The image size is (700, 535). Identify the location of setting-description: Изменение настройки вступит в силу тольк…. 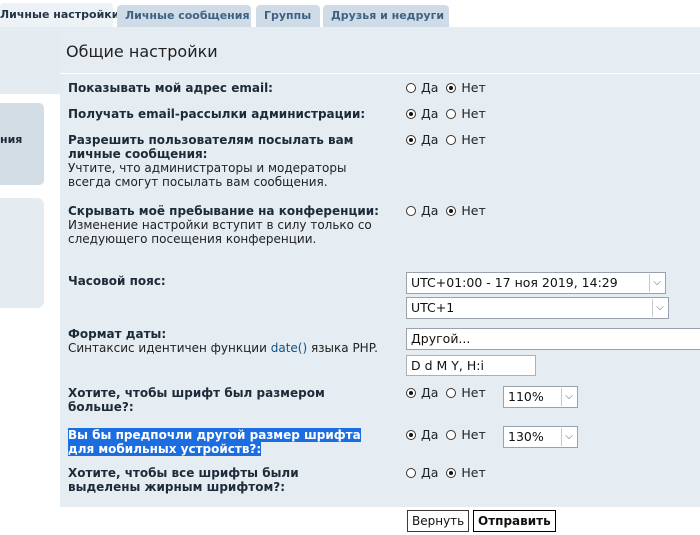
(220, 232).